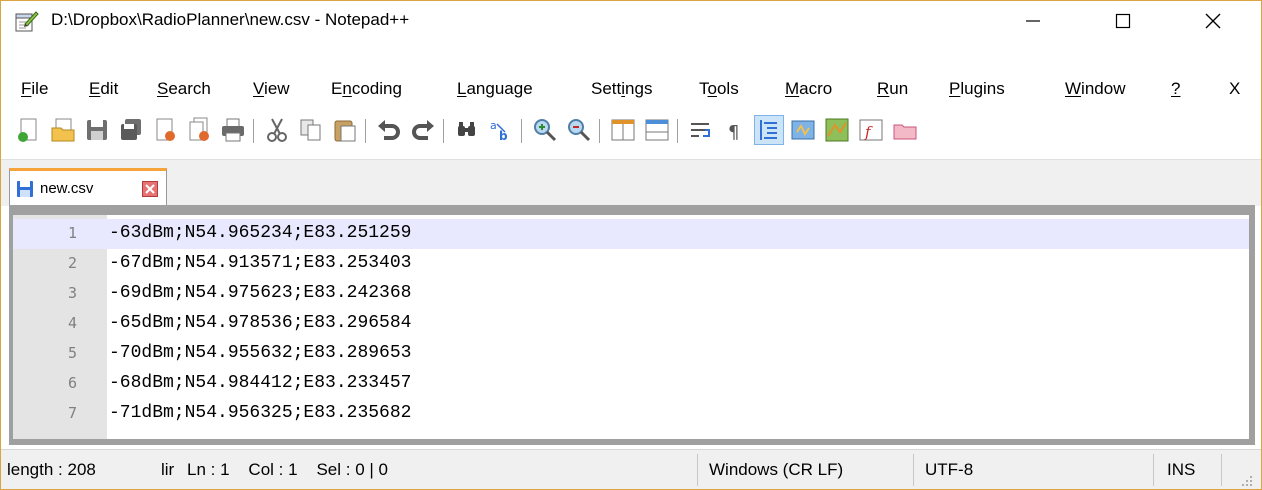 This screenshot has height=490, width=1262. Describe the element at coordinates (467, 130) in the screenshot. I see `find-icon` at that location.